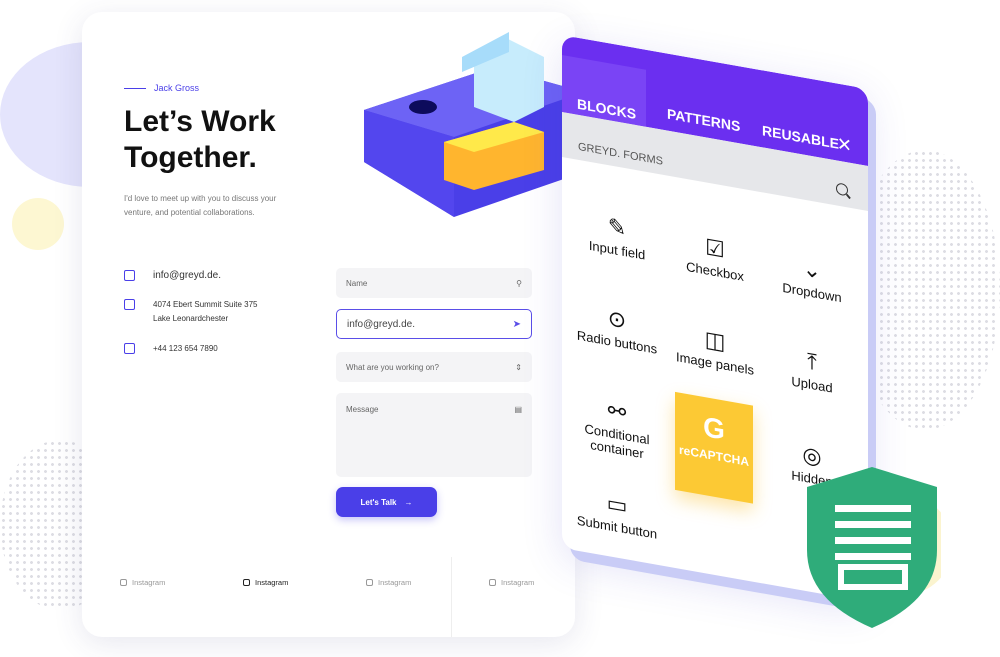  I want to click on block-submit-button: ▭ Submit button, so click(617, 512).